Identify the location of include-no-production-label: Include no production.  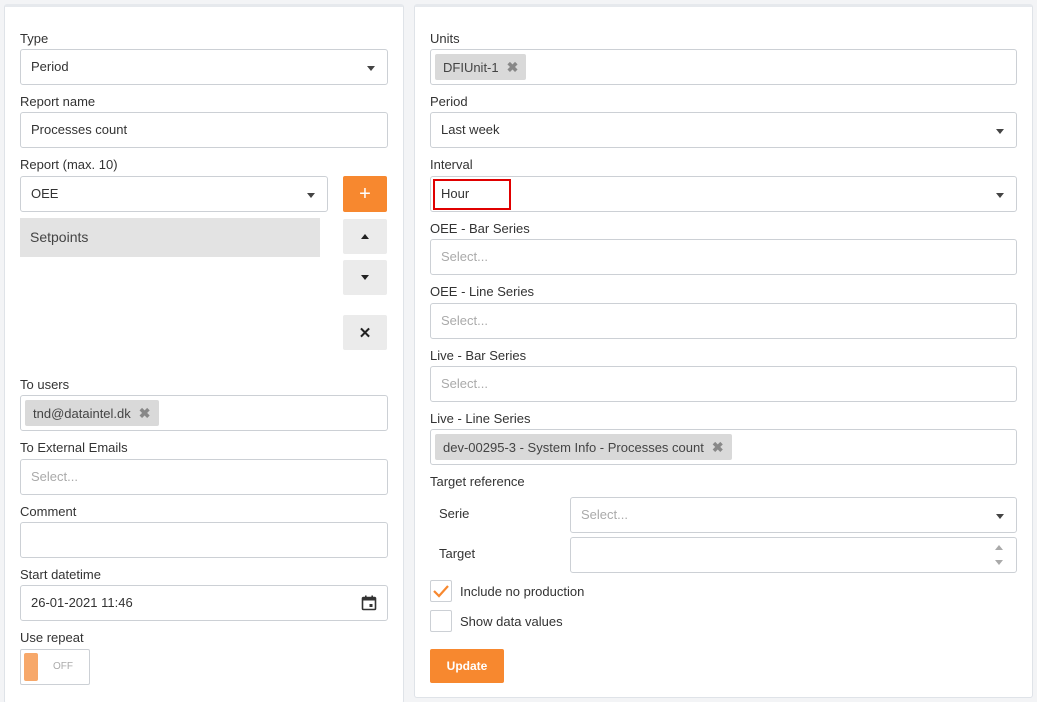
(522, 591).